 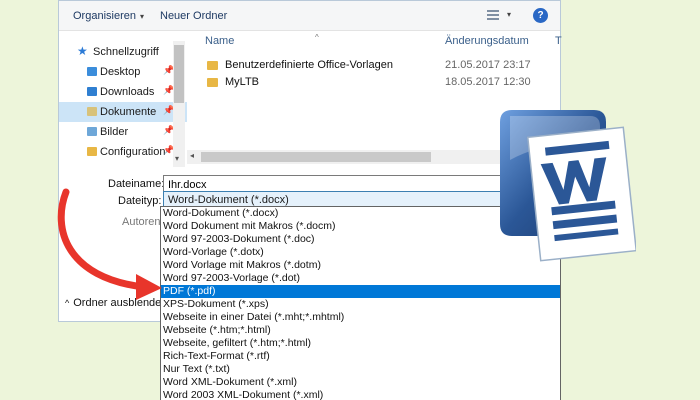 I want to click on red-arrow-icon, so click(x=109, y=244).